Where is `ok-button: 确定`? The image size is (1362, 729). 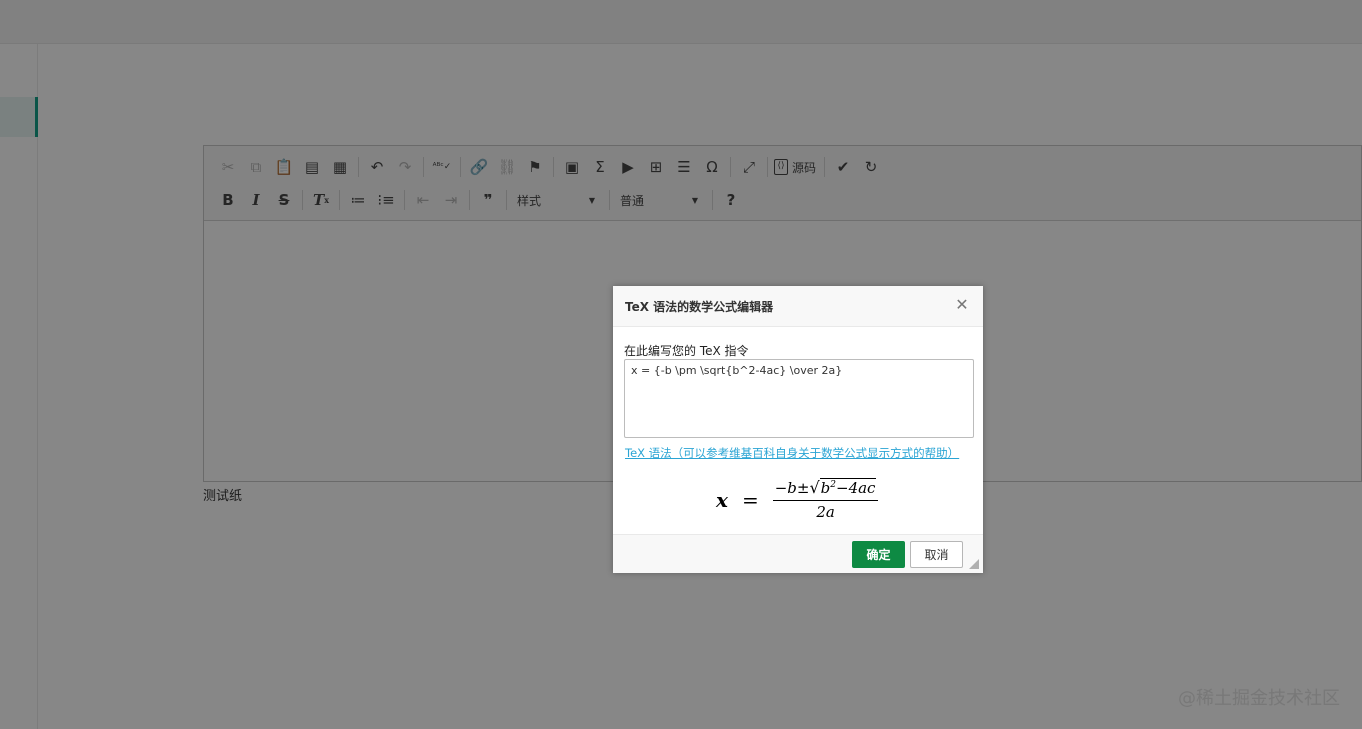
ok-button: 确定 is located at coordinates (878, 554).